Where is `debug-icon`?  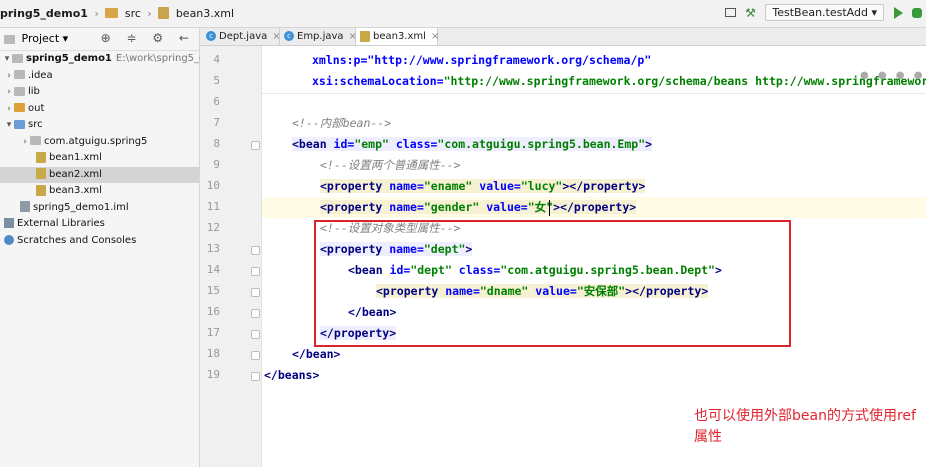
debug-icon is located at coordinates (917, 12).